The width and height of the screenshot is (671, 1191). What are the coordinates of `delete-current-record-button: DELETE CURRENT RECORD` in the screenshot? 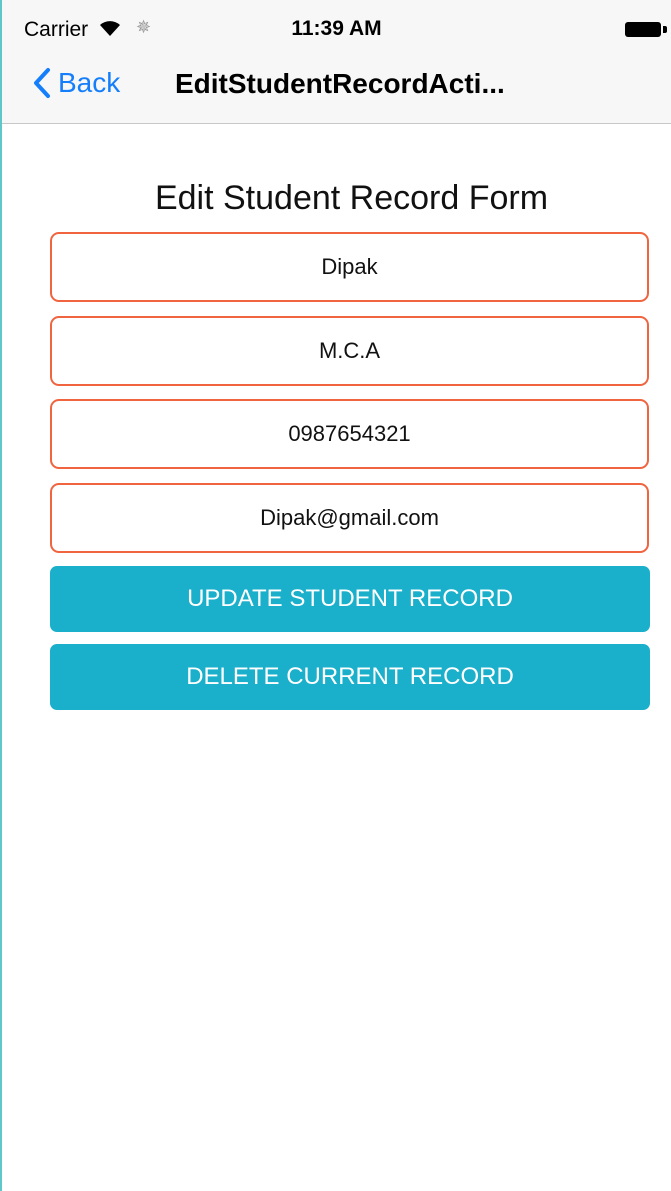 It's located at (350, 677).